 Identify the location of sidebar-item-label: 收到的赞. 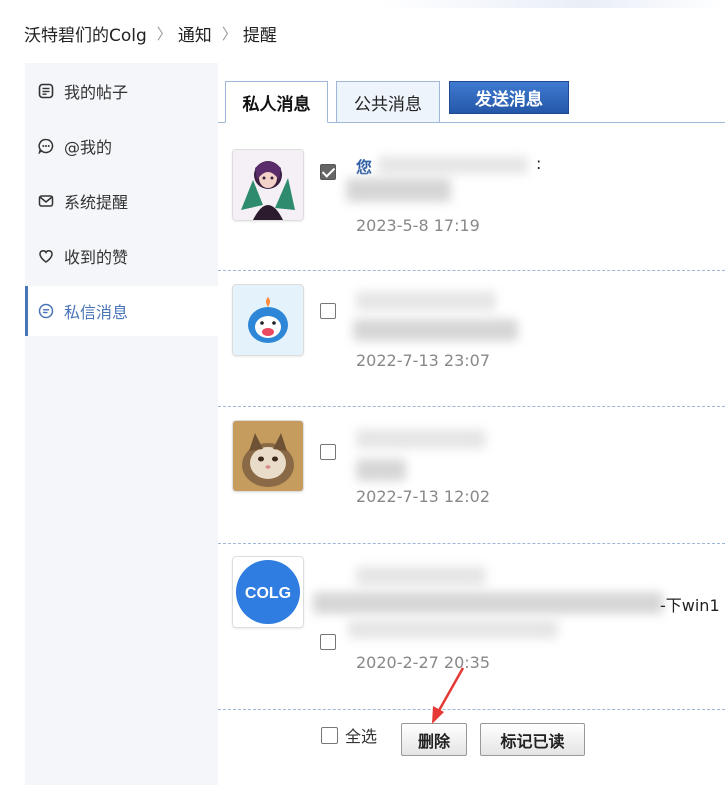
(96, 257).